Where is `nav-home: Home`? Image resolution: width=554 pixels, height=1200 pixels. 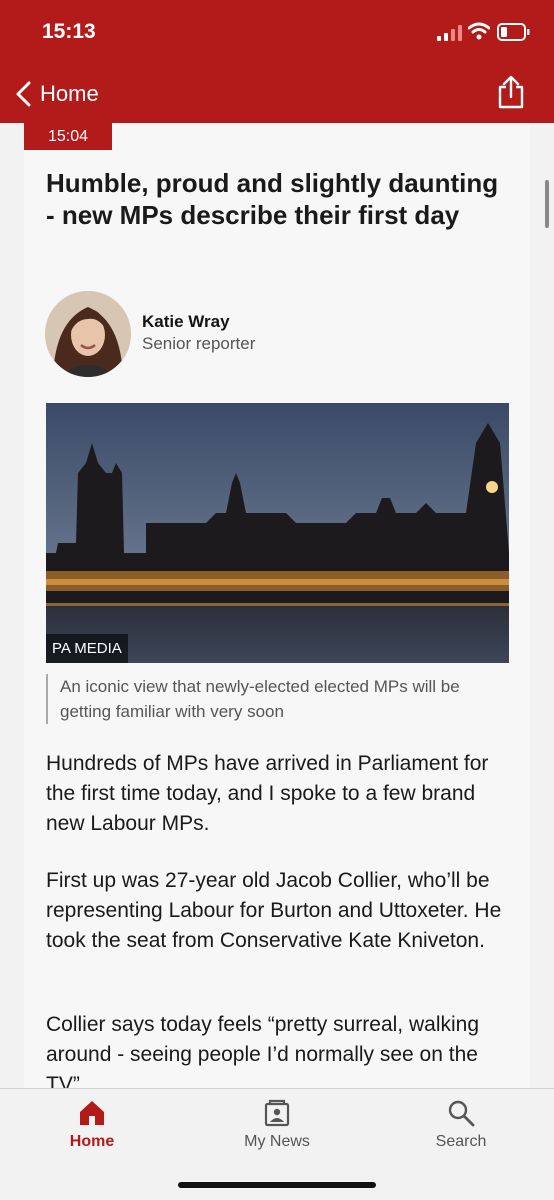
nav-home: Home is located at coordinates (92, 1125).